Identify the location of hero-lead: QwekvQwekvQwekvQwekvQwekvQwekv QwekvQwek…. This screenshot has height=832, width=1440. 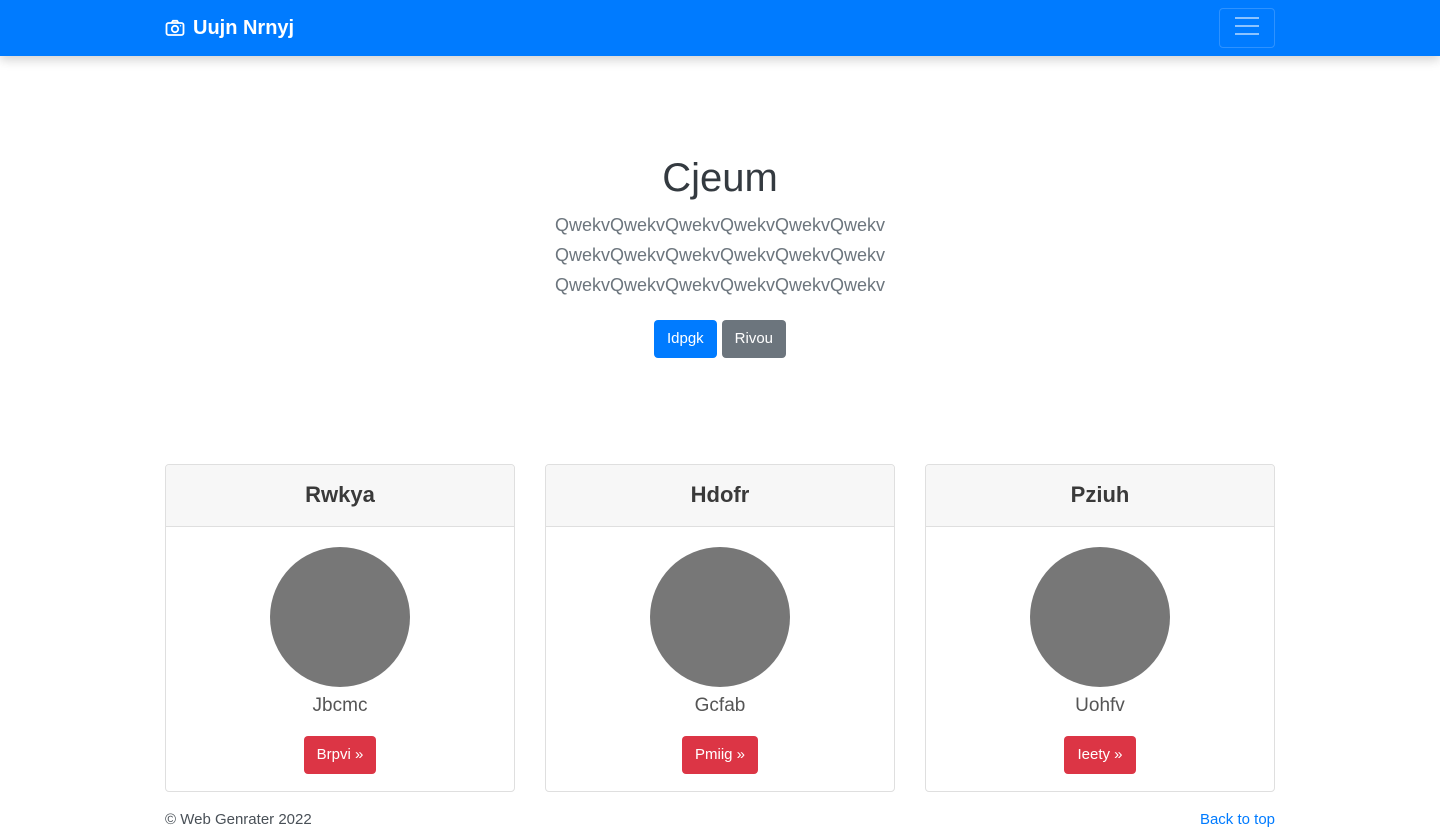
(720, 255).